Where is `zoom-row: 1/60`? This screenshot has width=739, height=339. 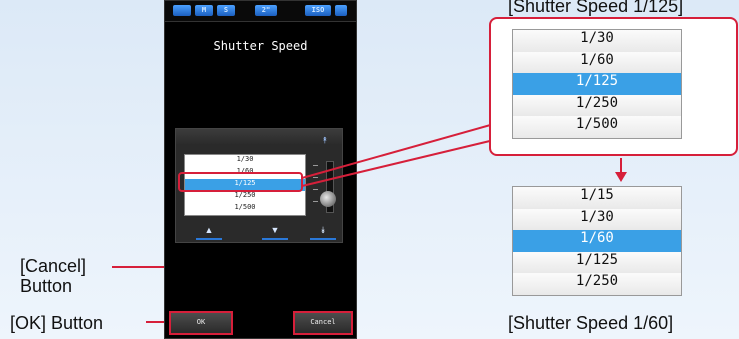
zoom-row: 1/60 is located at coordinates (597, 62).